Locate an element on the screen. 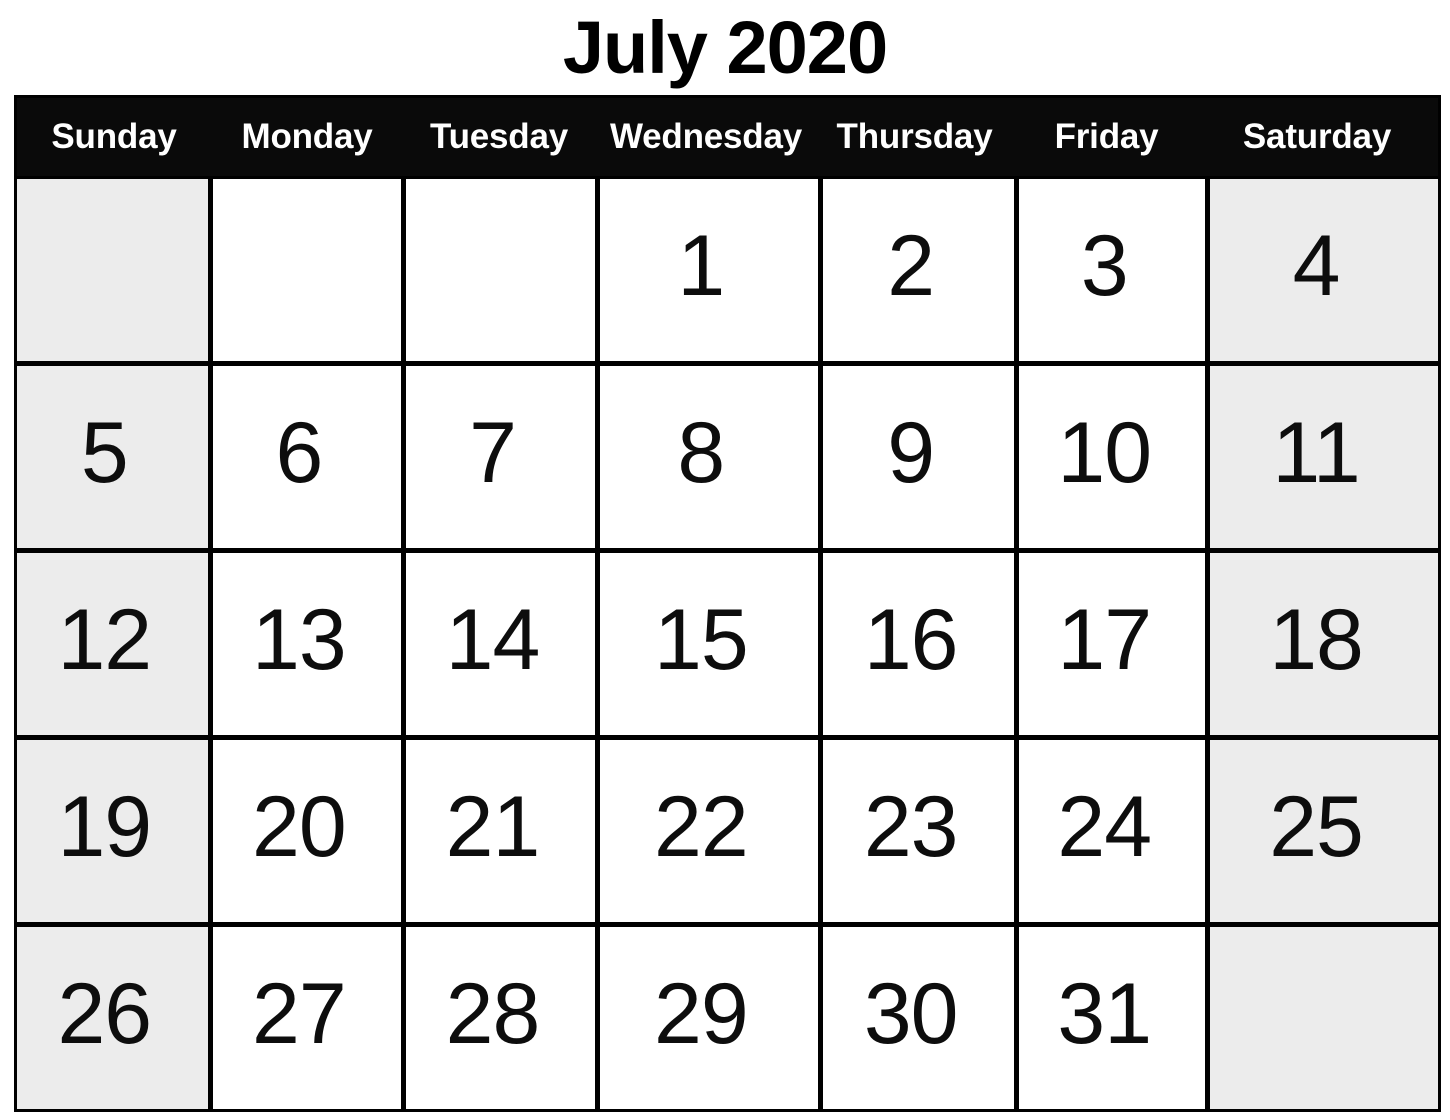 The width and height of the screenshot is (1450, 1120). day-number: 9 is located at coordinates (911, 453).